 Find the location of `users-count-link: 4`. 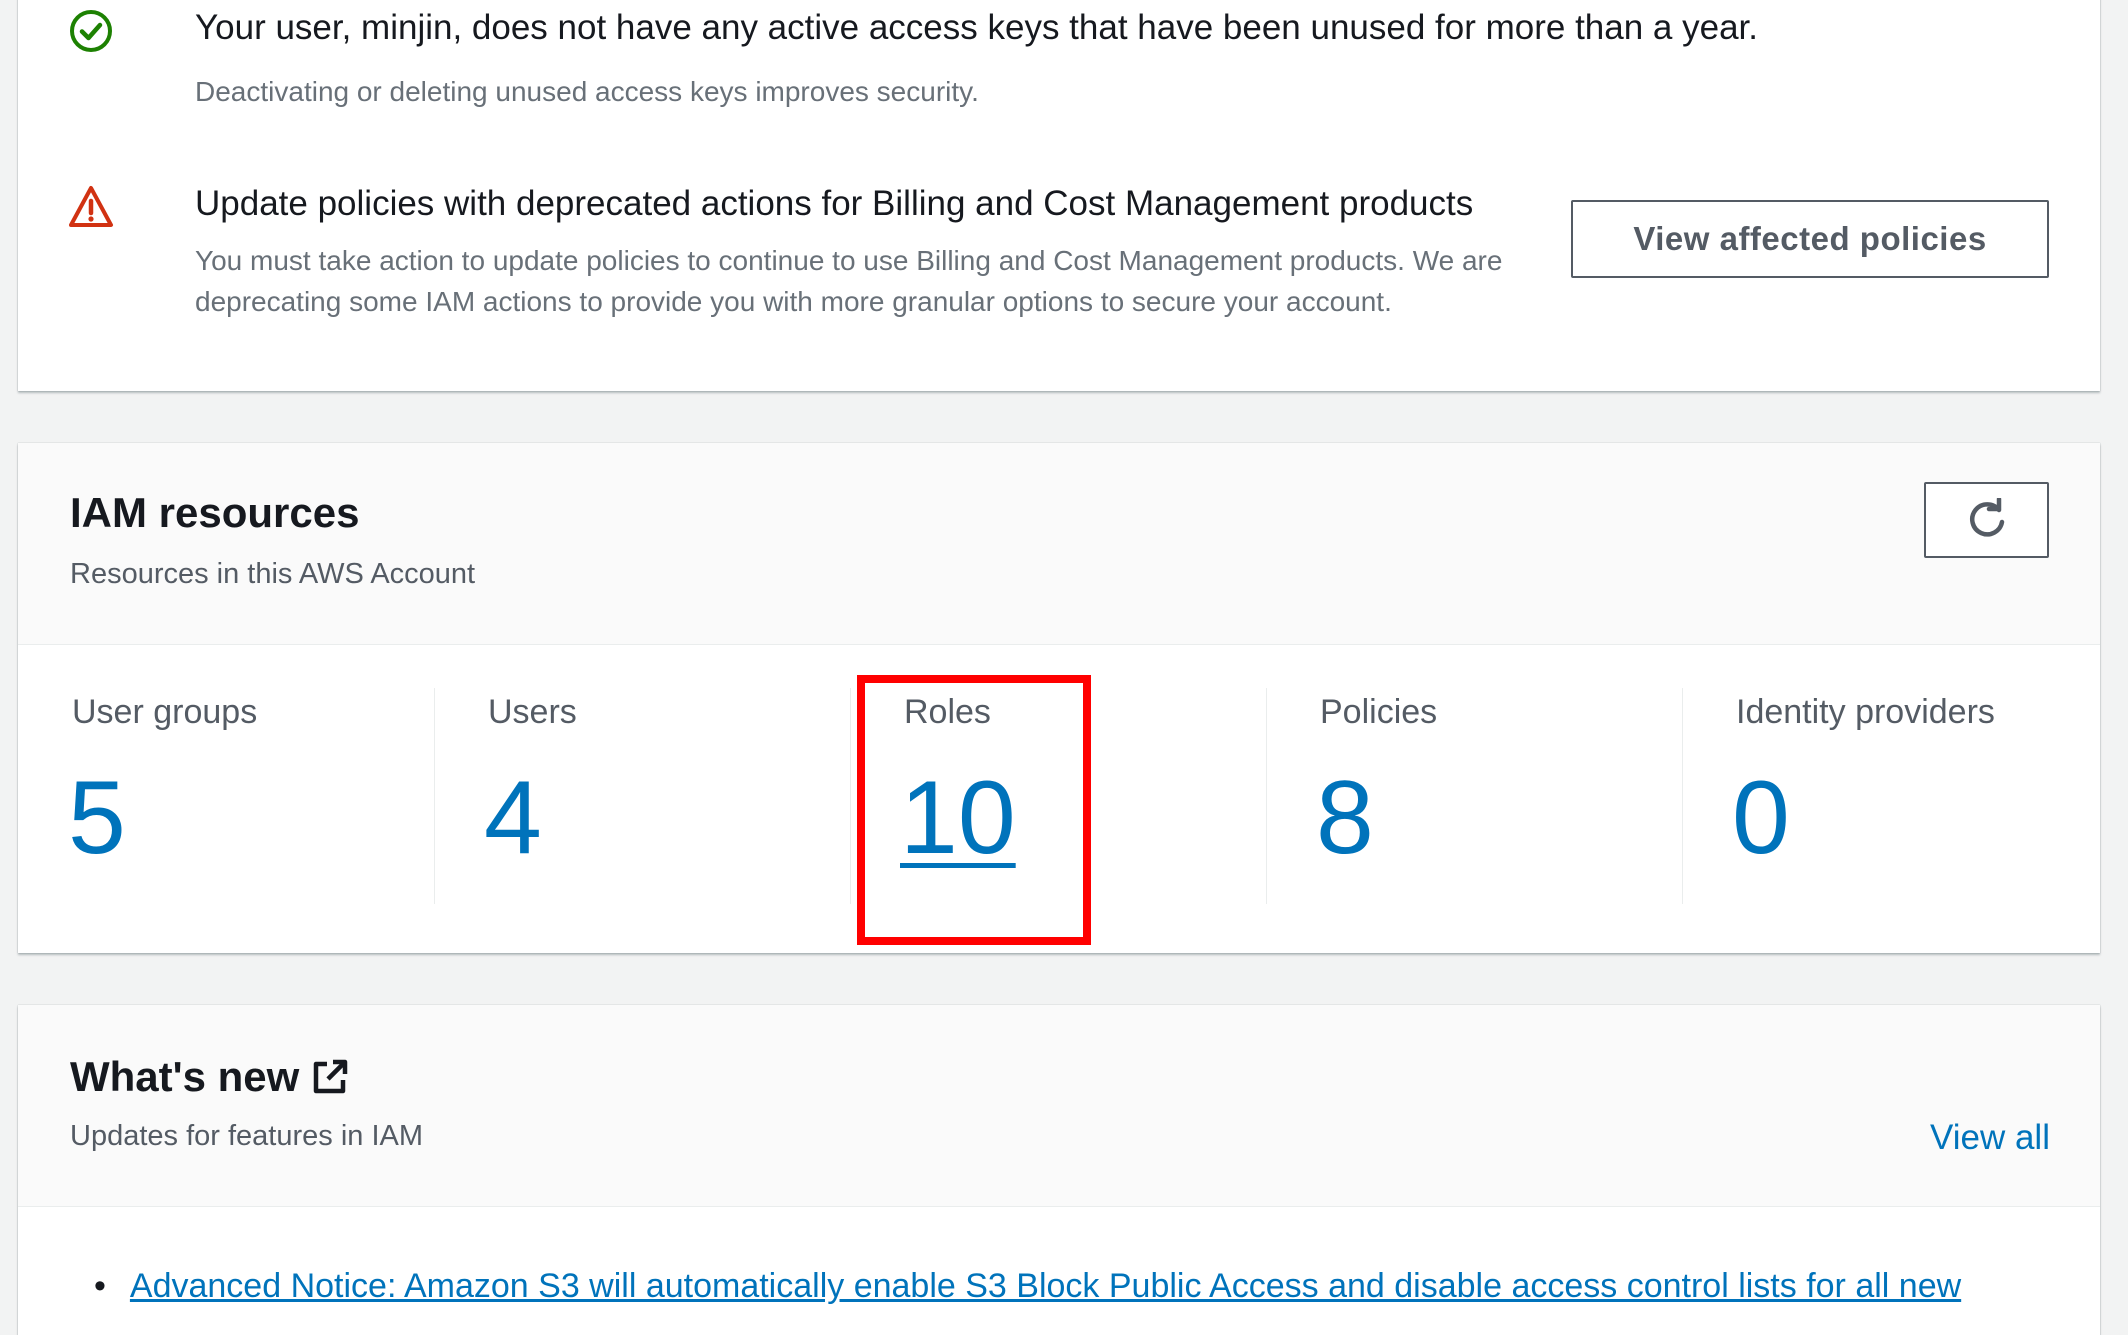

users-count-link: 4 is located at coordinates (513, 818).